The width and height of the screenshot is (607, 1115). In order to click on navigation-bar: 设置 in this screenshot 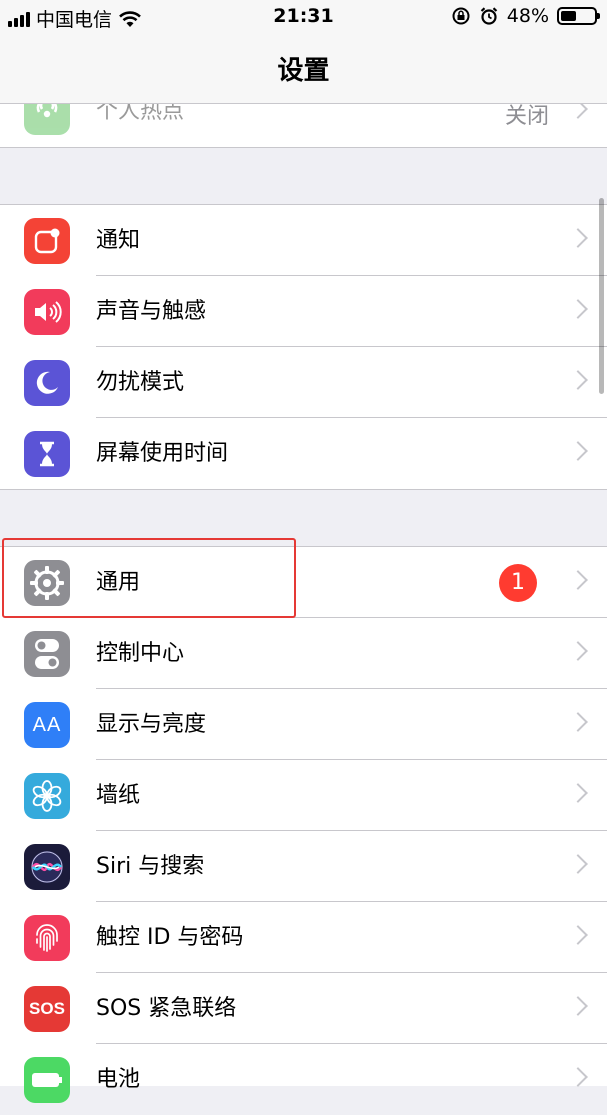, I will do `click(303, 69)`.